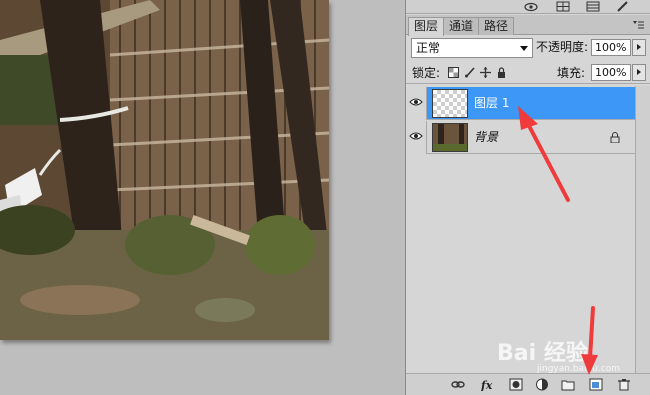 The image size is (650, 395). Describe the element at coordinates (638, 25) in the screenshot. I see `panel-menu-icon` at that location.